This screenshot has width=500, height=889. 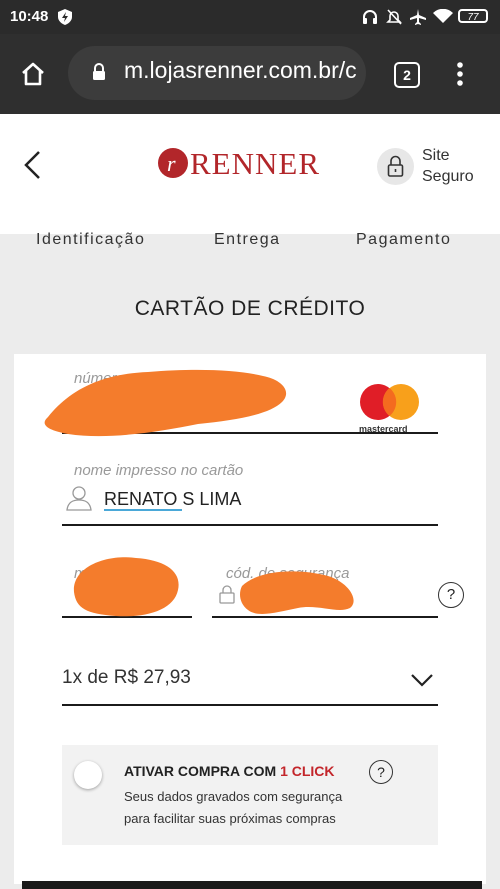 What do you see at coordinates (240, 70) in the screenshot?
I see `url-text: m.lojasrenner.com.br/c` at bounding box center [240, 70].